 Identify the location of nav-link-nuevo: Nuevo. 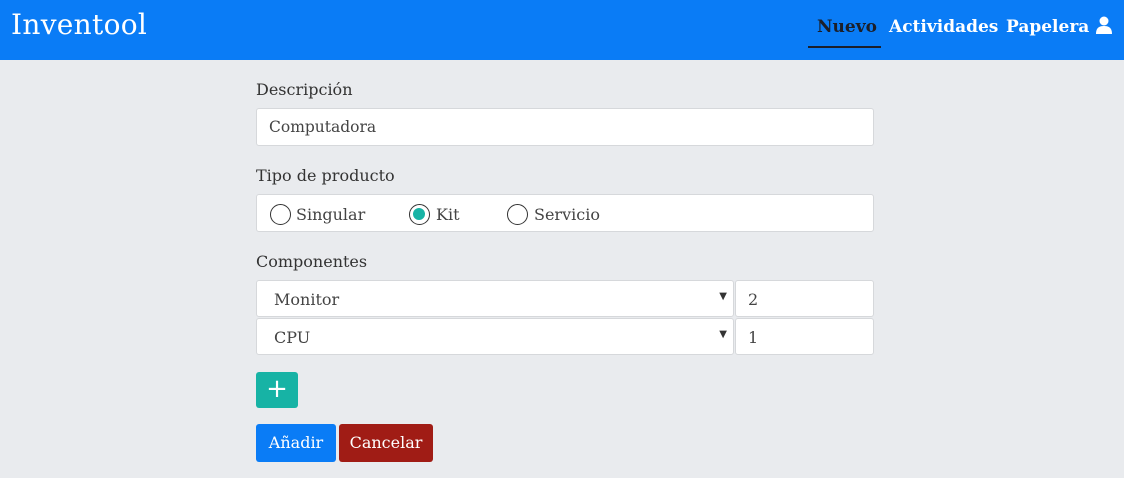
(847, 27).